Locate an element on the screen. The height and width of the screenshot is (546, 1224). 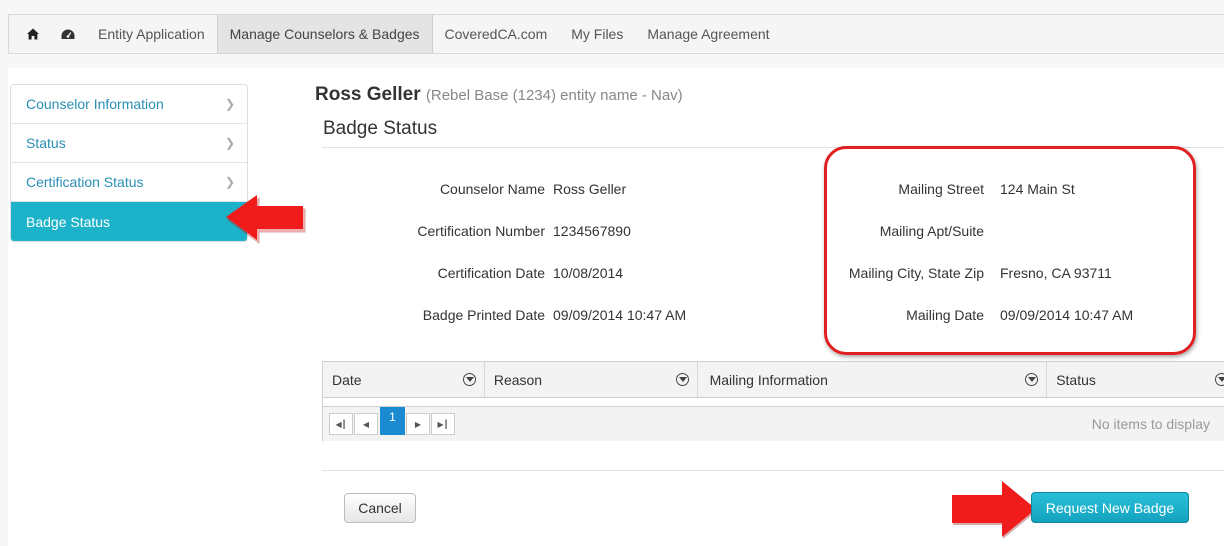
certification-date-label: Certification Date is located at coordinates (491, 273).